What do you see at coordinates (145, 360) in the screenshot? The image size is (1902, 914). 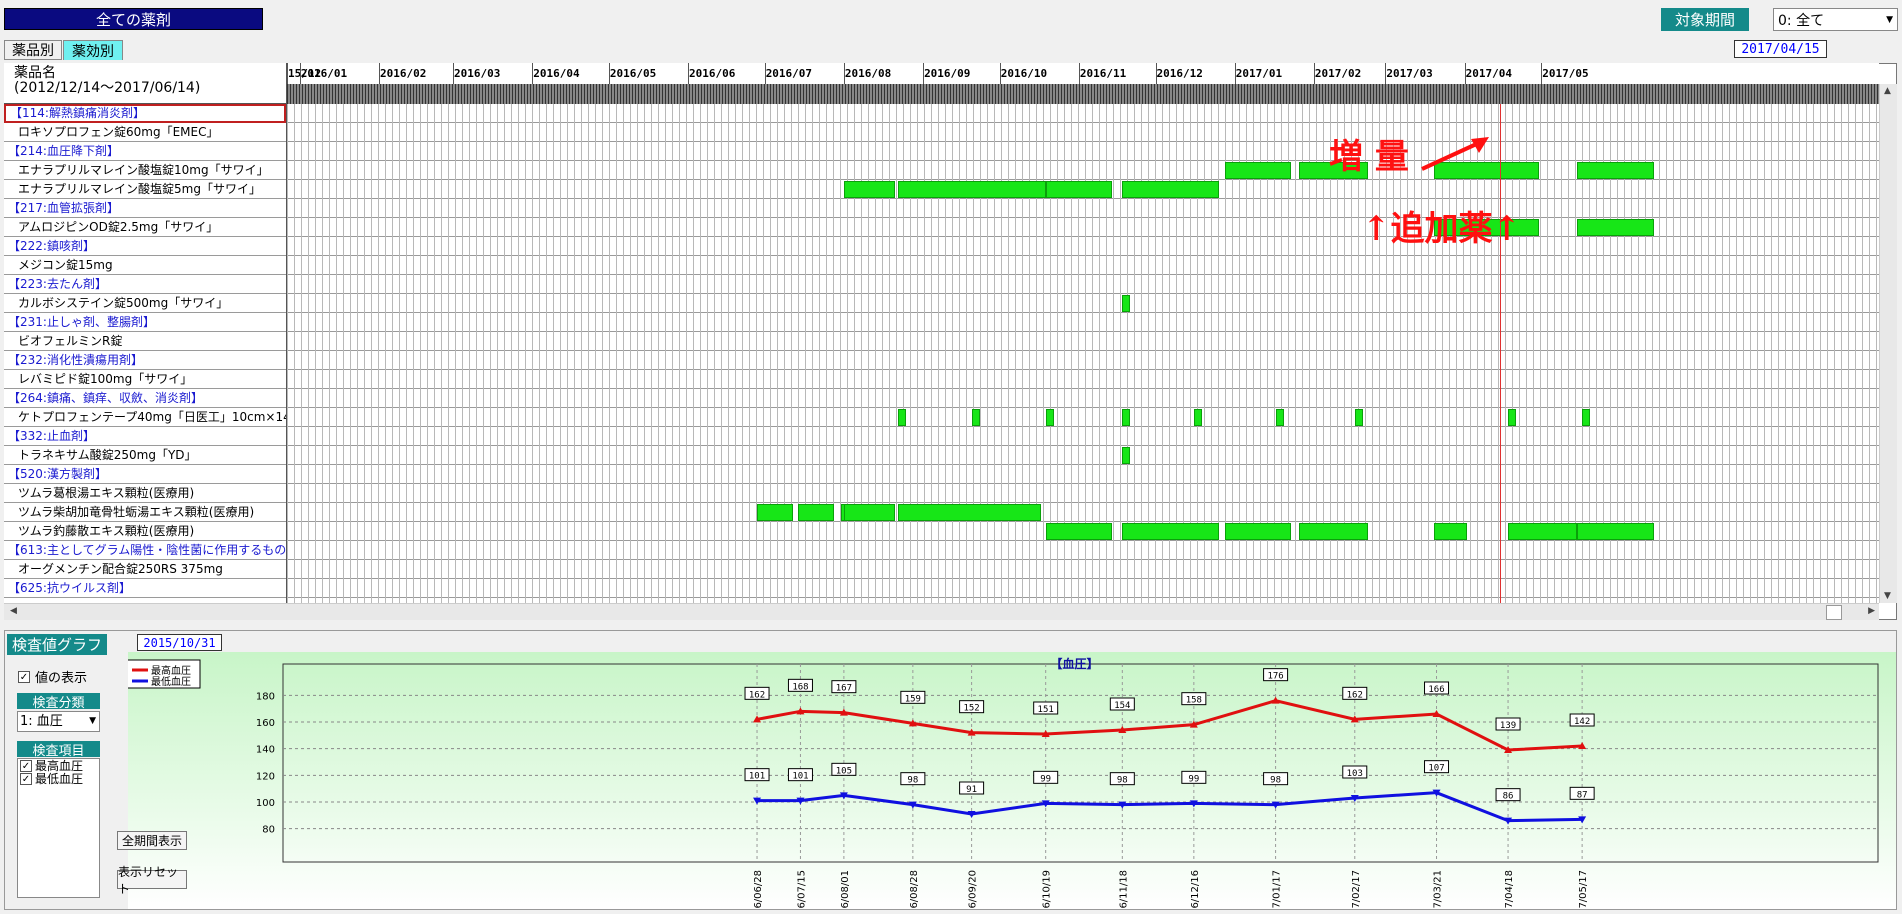 I see `category-row: 【232:消化性潰瘍用剤】` at bounding box center [145, 360].